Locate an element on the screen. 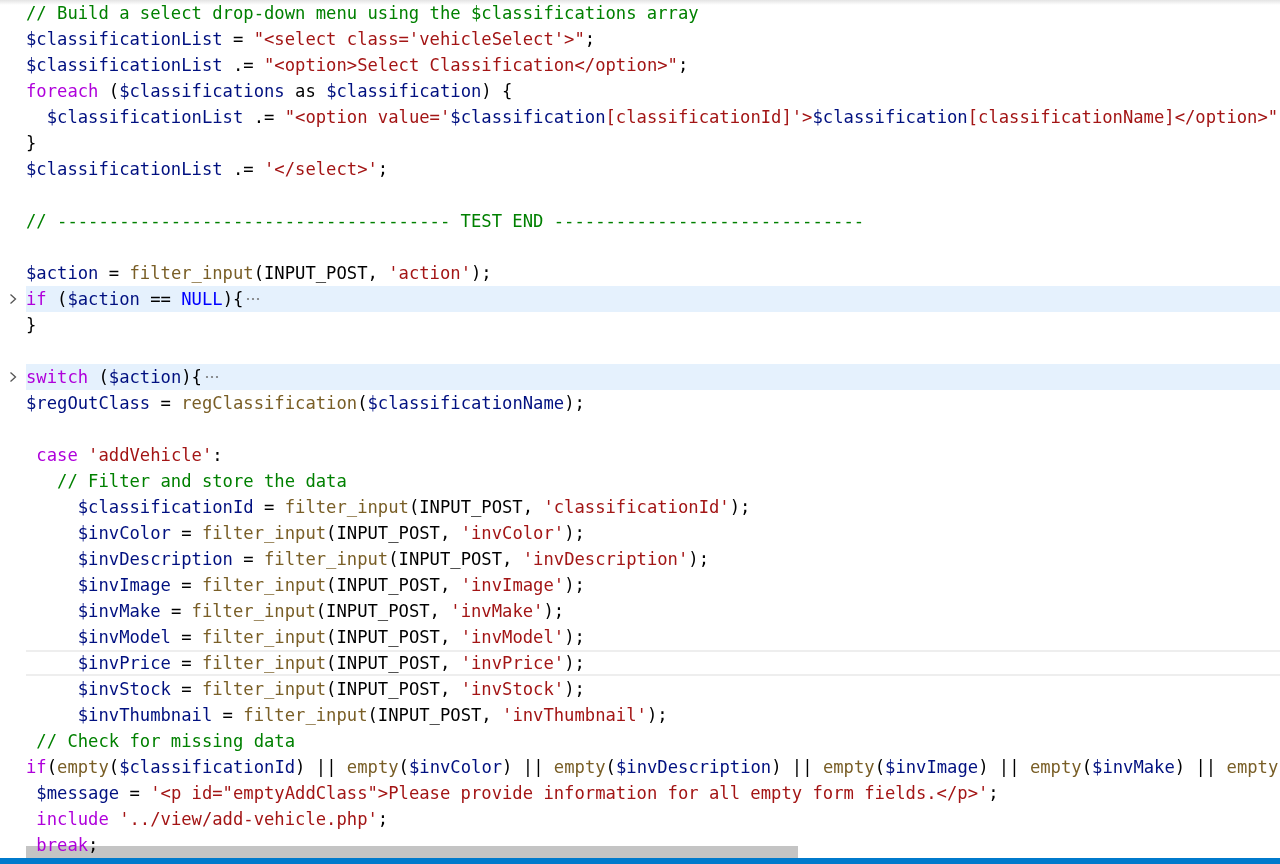  code-line: $classificationId = filter_input(INPUT_POST, 'classificationId'); is located at coordinates (413, 507).